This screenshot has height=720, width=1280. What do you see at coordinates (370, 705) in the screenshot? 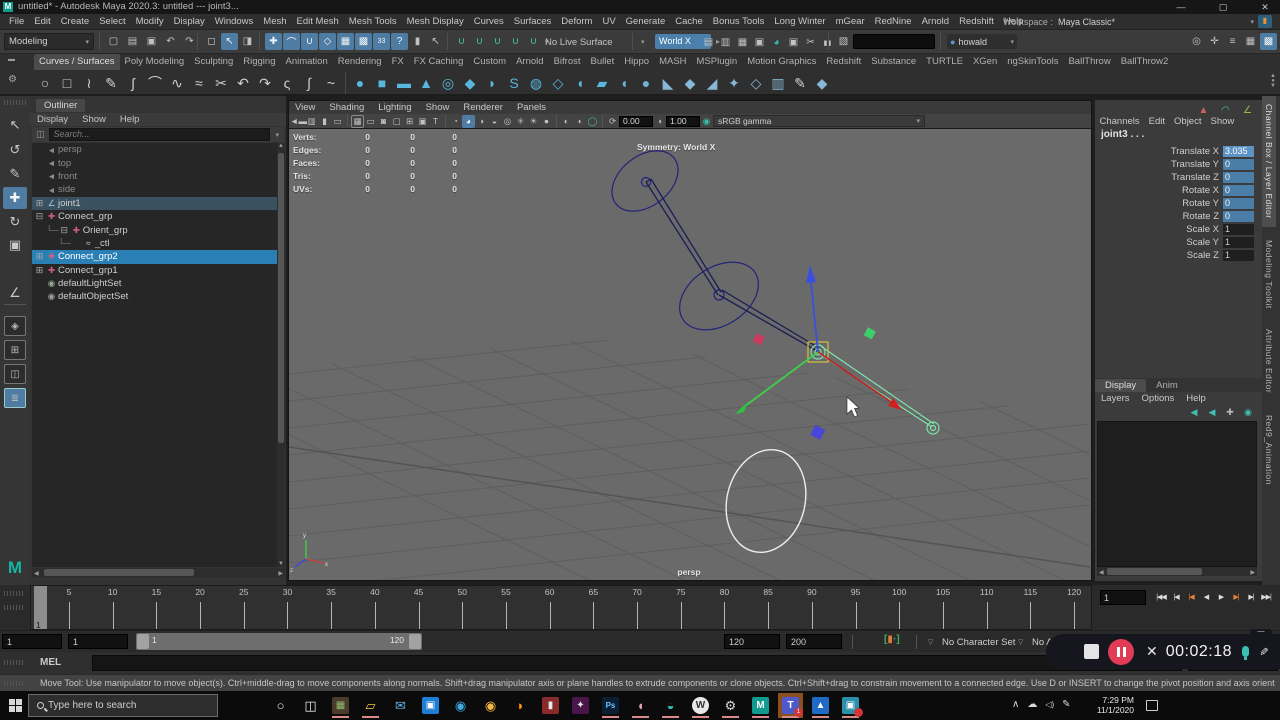
I see `file-explorer-icon: ▱` at bounding box center [370, 705].